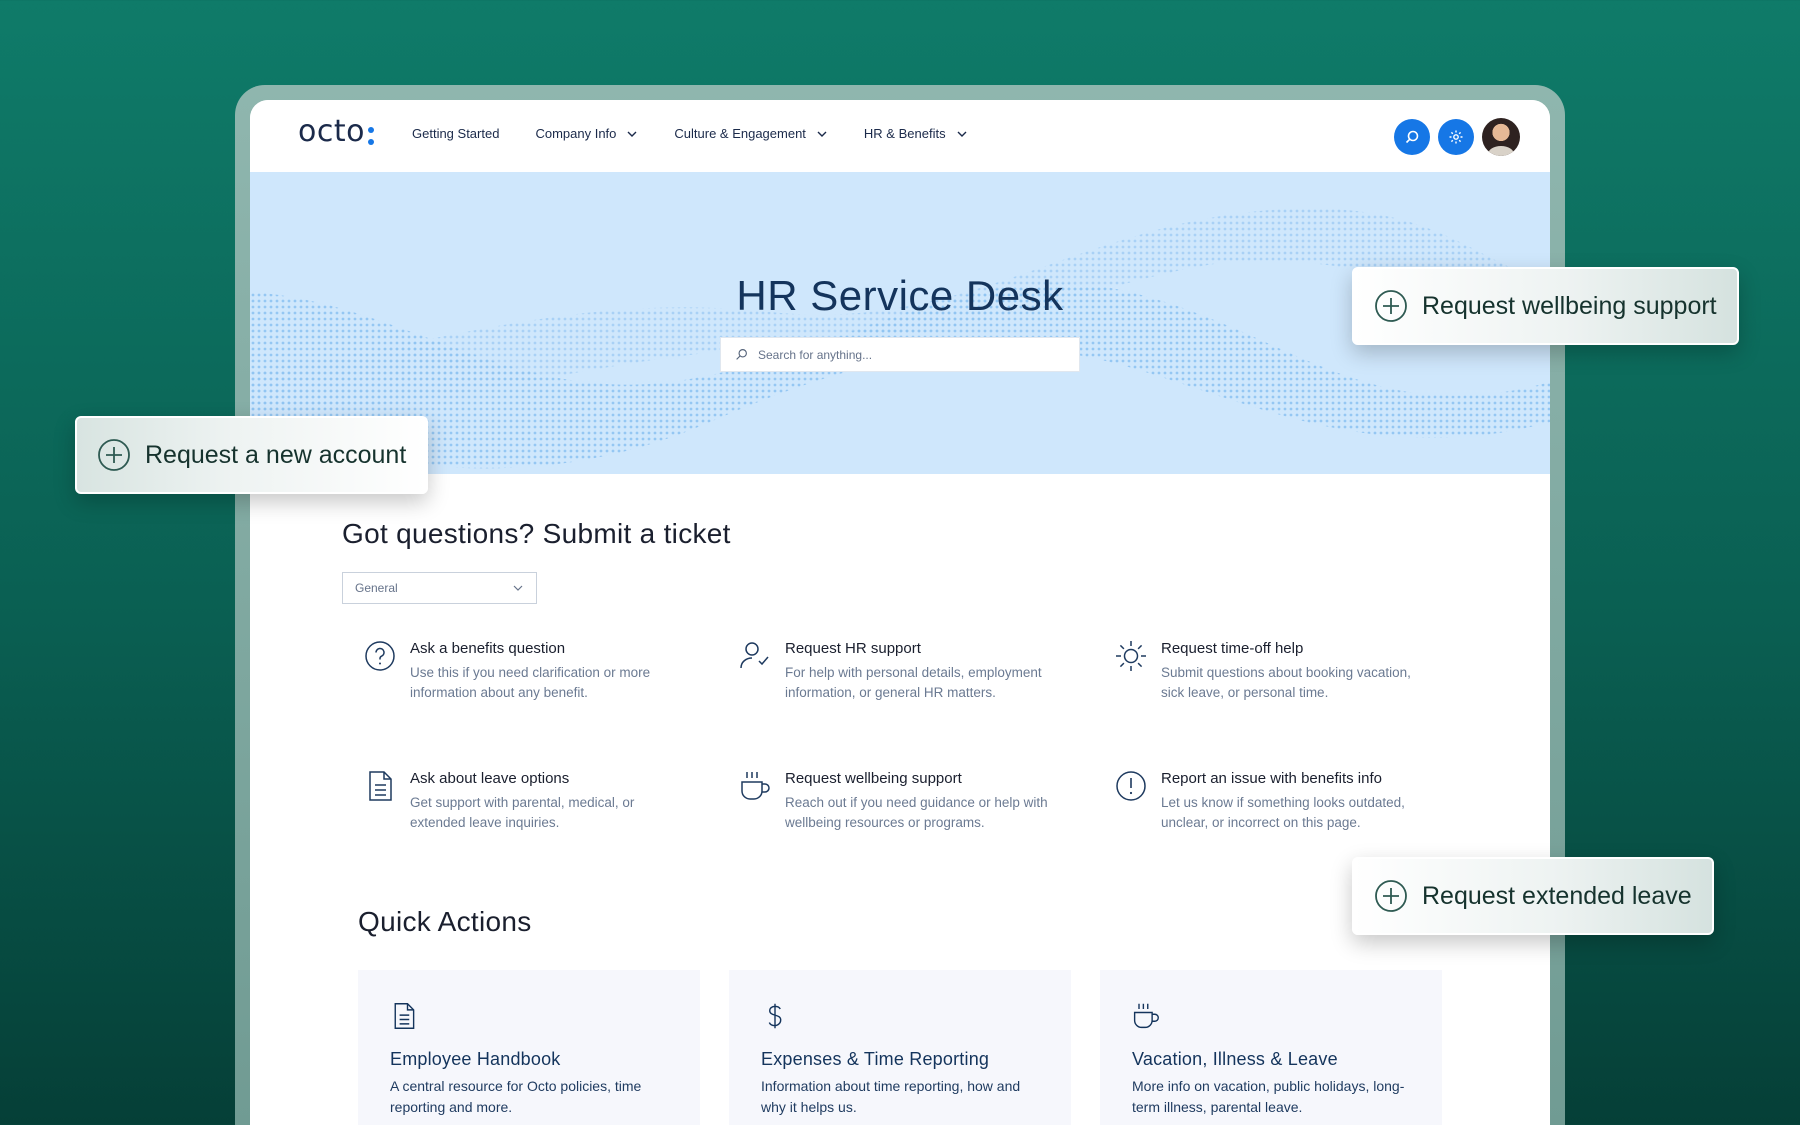 This screenshot has height=1125, width=1800. Describe the element at coordinates (873, 778) in the screenshot. I see `ticket-title: Request wellbeing support` at that location.